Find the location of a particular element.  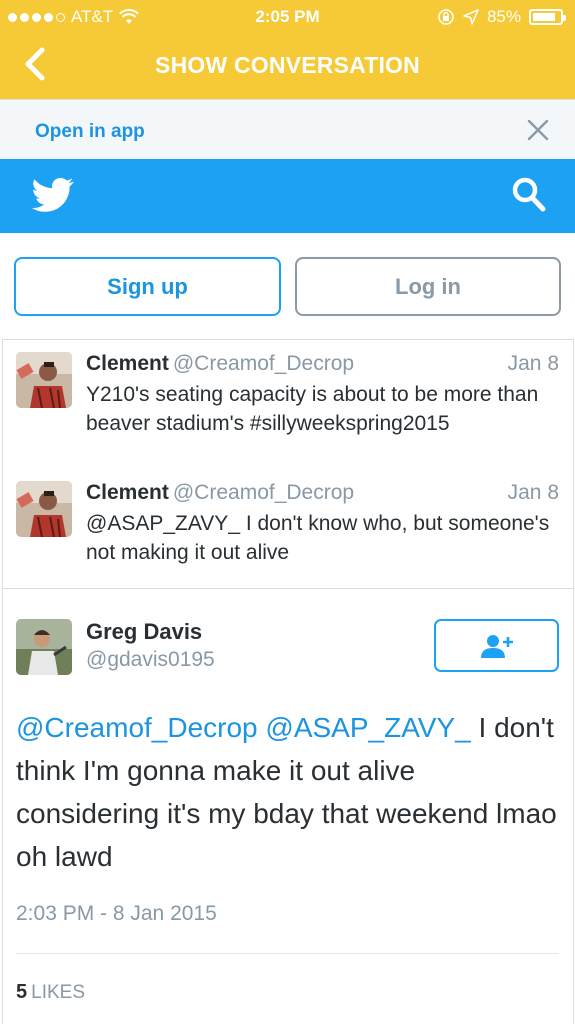

likes-label: LIKES is located at coordinates (58, 992).